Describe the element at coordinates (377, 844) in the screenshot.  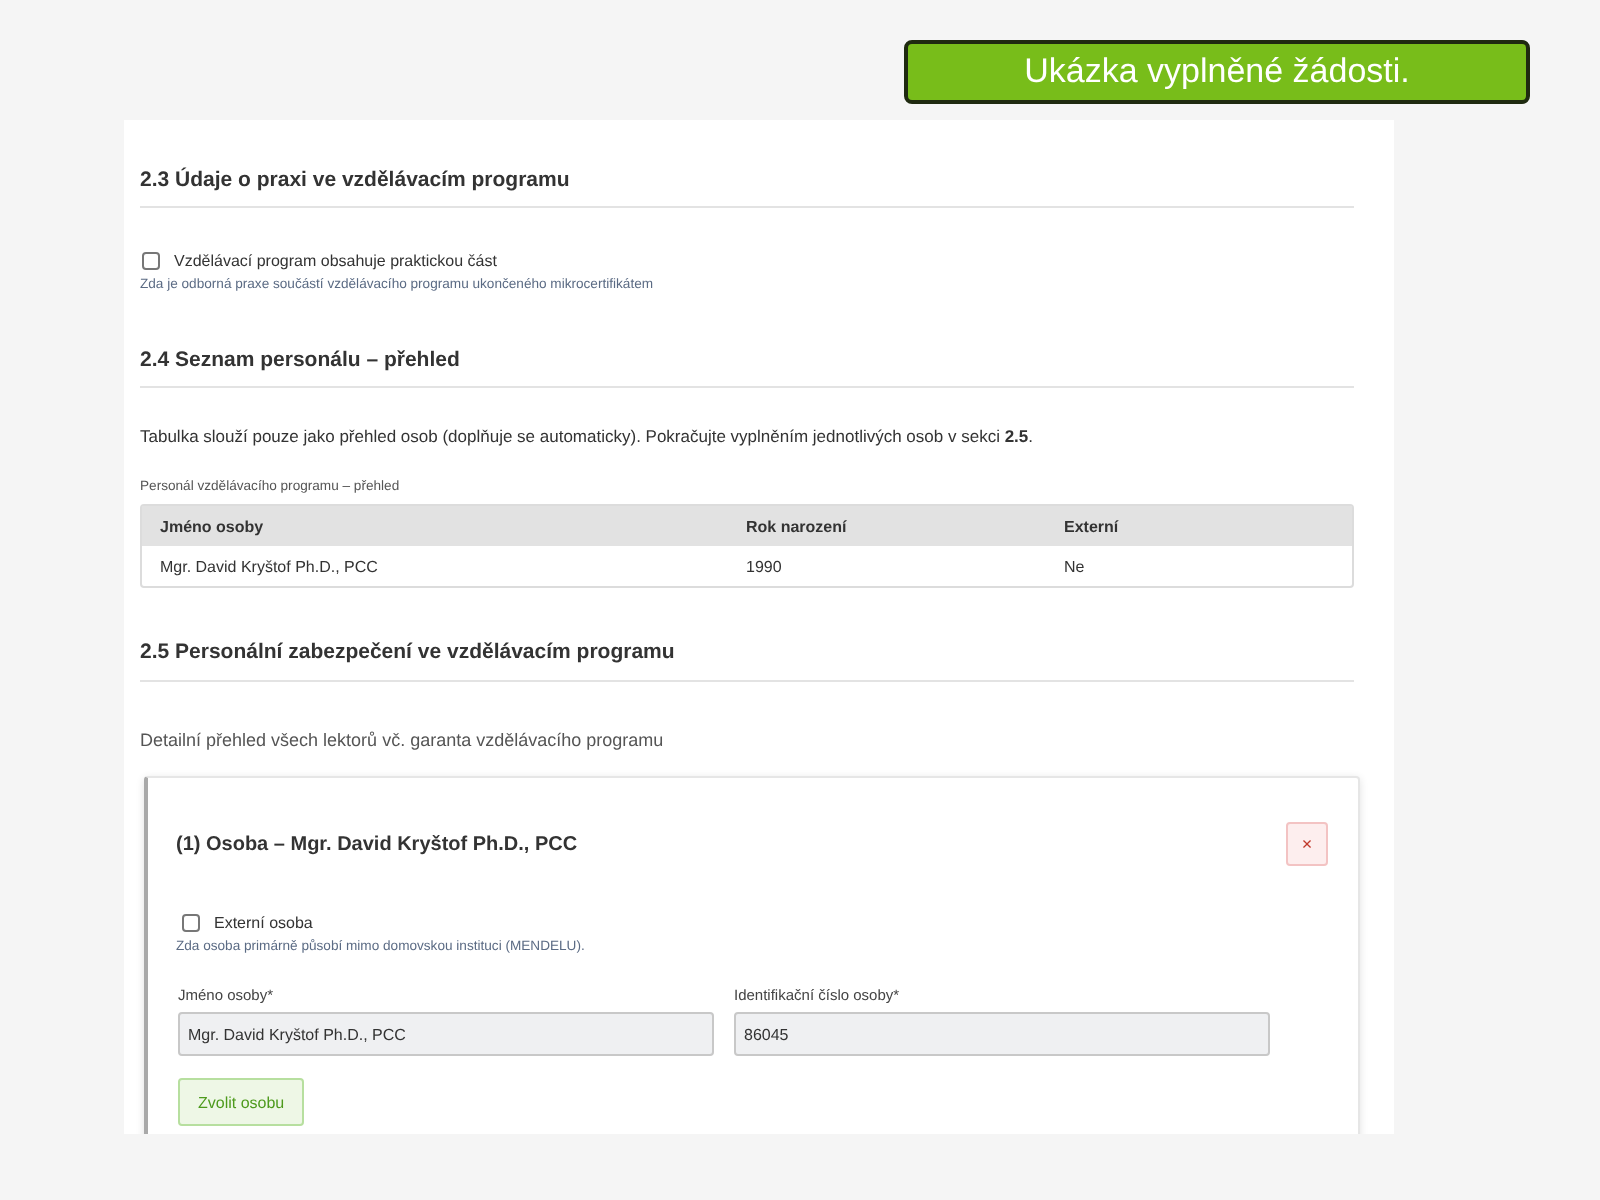
I see `person-title: (1) Osoba – Mgr. David Kryštof Ph.D., PCC` at that location.